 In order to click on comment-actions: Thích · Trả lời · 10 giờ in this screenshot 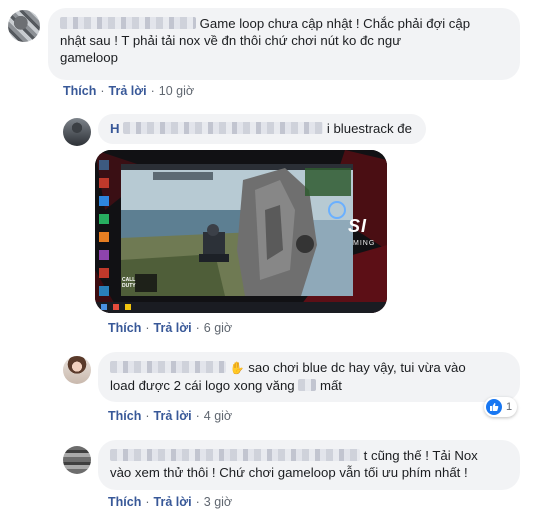, I will do `click(129, 91)`.